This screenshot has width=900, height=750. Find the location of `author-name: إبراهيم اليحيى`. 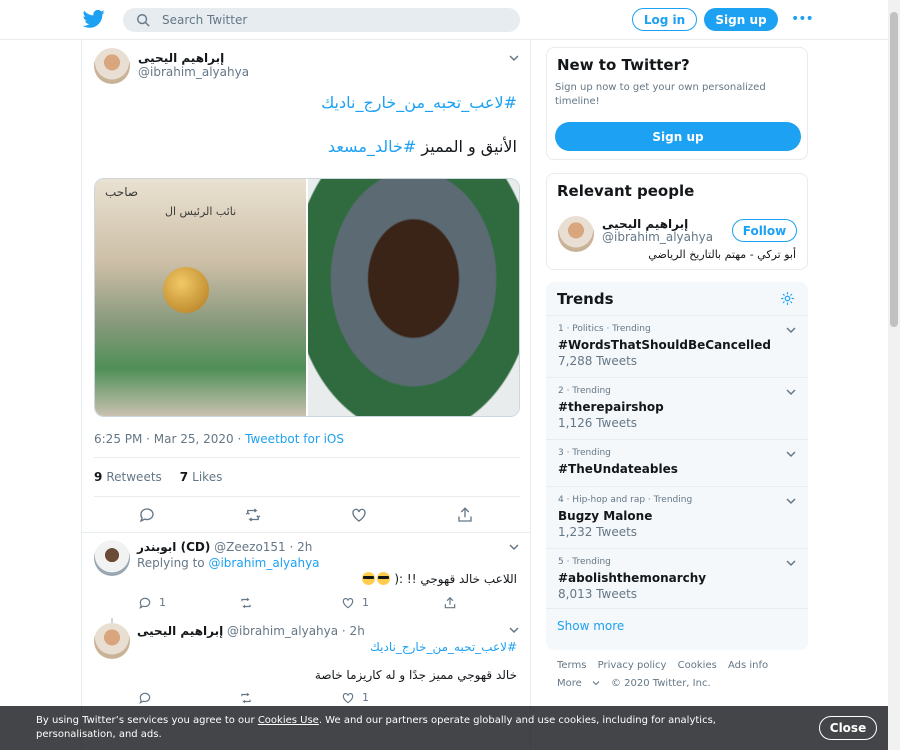

author-name: إبراهيم اليحيى is located at coordinates (181, 58).